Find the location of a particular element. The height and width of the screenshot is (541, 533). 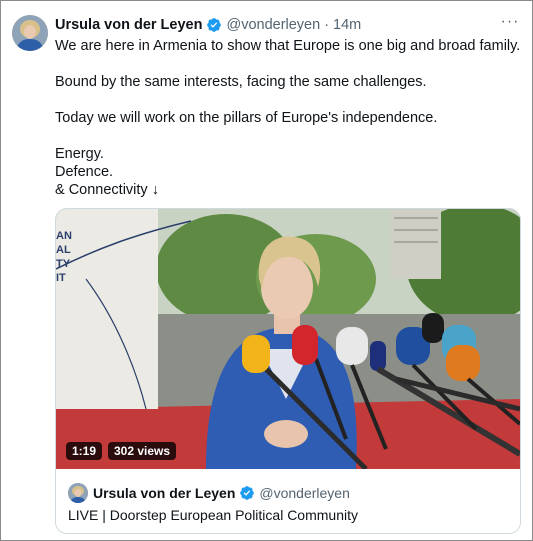

author-handle: @vonderleyen is located at coordinates (273, 25).